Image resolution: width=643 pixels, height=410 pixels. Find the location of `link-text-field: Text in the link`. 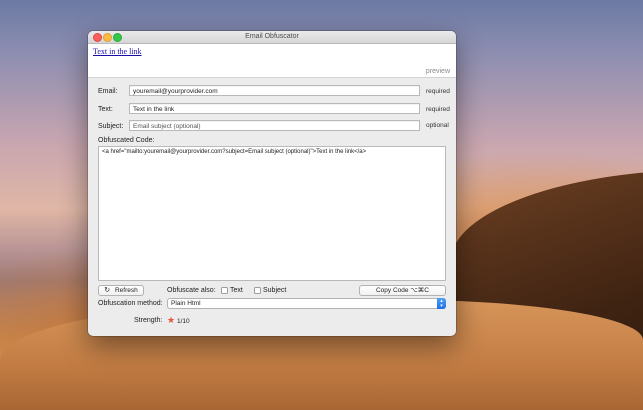

link-text-field: Text in the link is located at coordinates (274, 108).